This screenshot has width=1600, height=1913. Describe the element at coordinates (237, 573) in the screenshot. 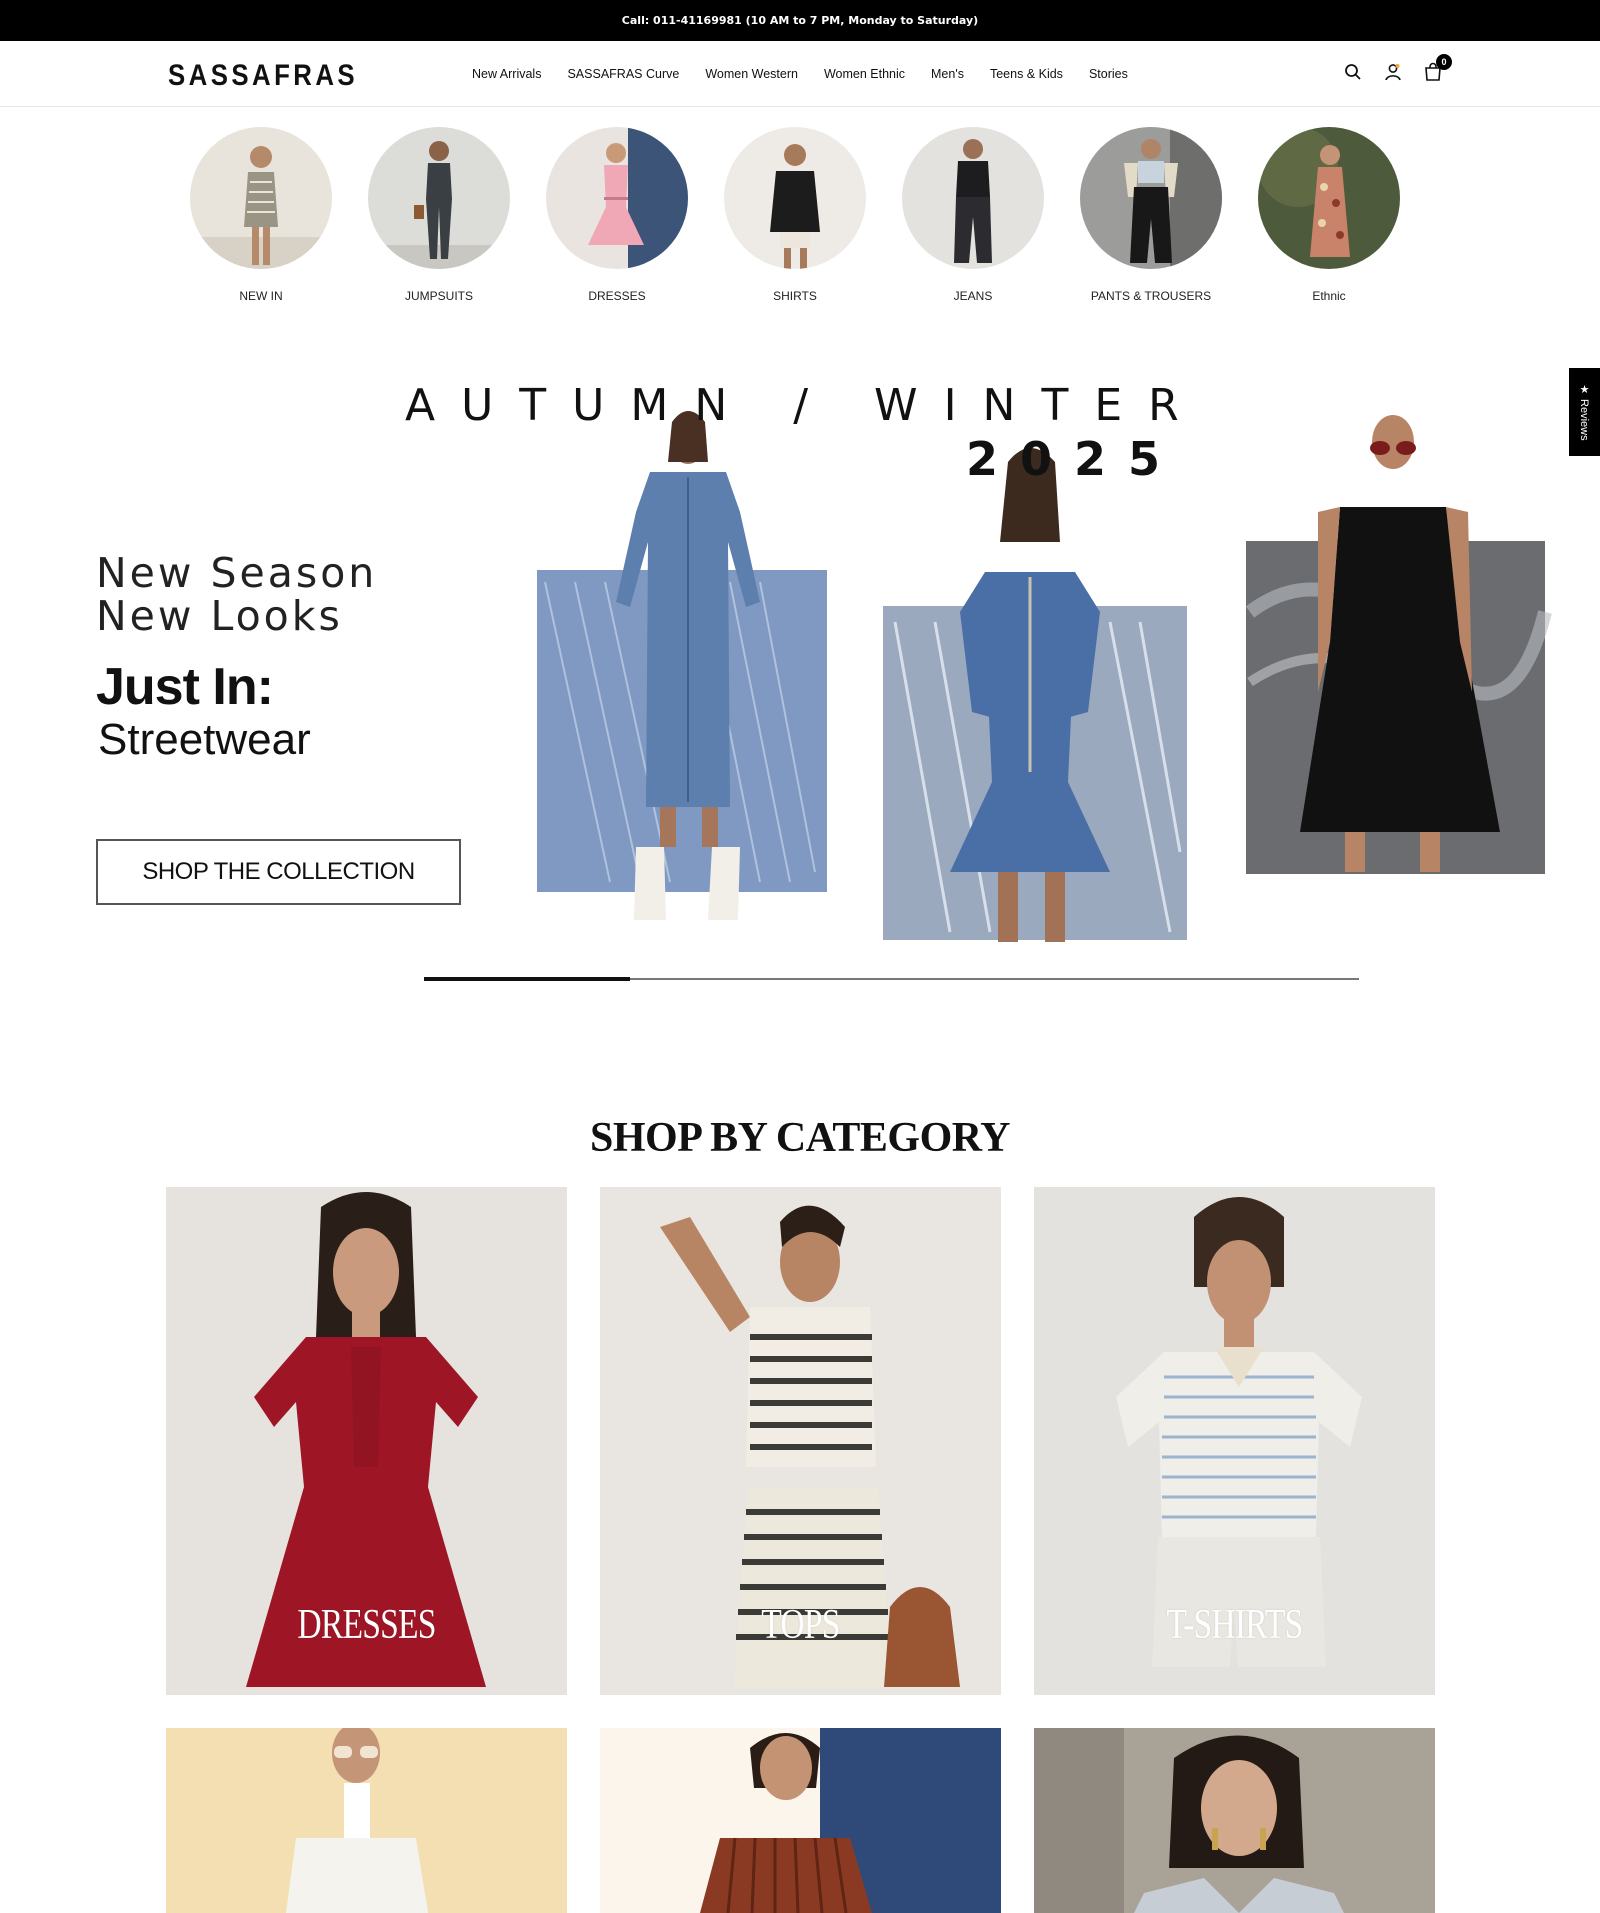

I see `hero-line-1: New Season` at that location.